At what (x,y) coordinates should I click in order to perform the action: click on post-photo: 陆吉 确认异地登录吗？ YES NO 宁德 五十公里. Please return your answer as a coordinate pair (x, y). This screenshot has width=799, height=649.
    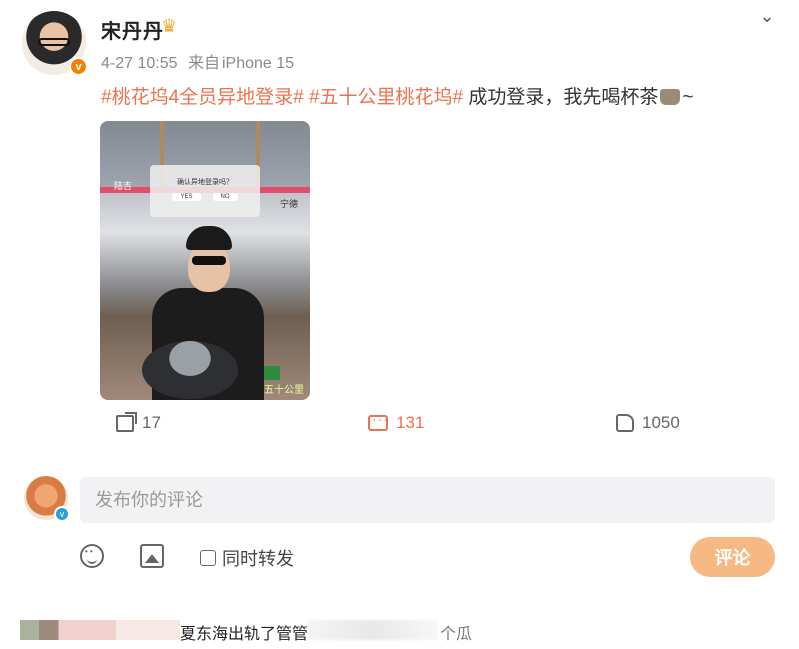
    Looking at the image, I should click on (205, 260).